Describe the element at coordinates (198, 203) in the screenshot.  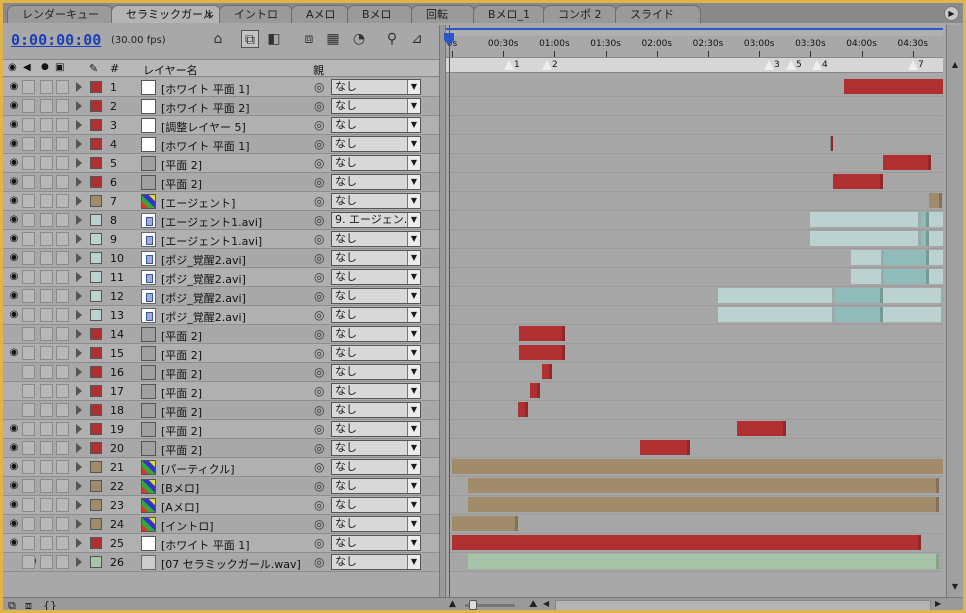
I see `layer-name: [エージェント]` at that location.